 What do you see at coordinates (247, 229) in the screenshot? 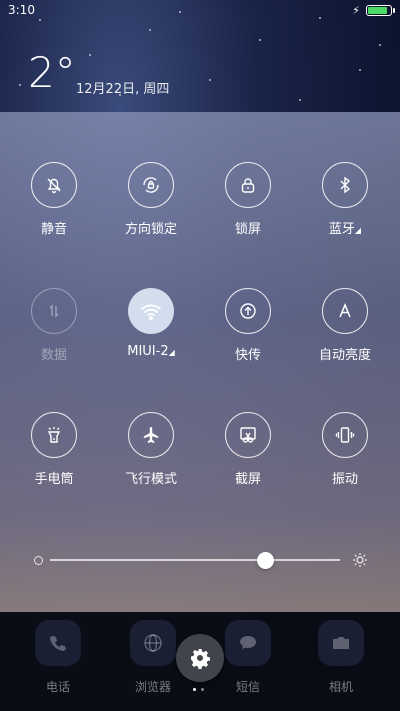
I see `tile-label: 锁屏` at bounding box center [247, 229].